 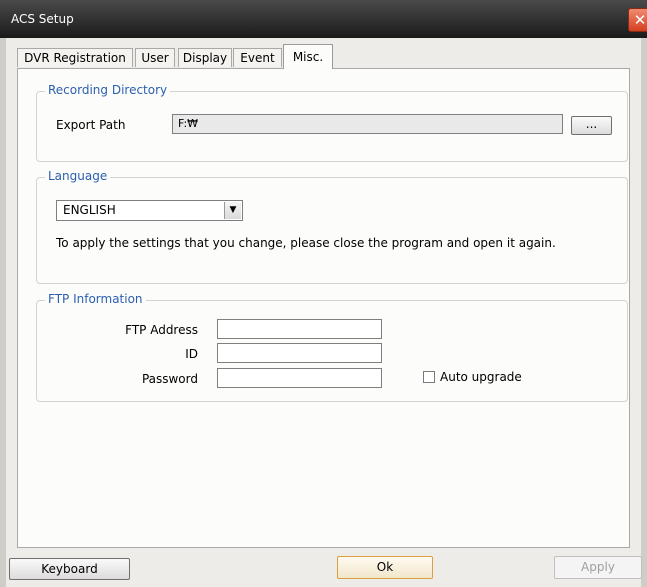 What do you see at coordinates (149, 210) in the screenshot?
I see `language-select: ENGLISH ▼` at bounding box center [149, 210].